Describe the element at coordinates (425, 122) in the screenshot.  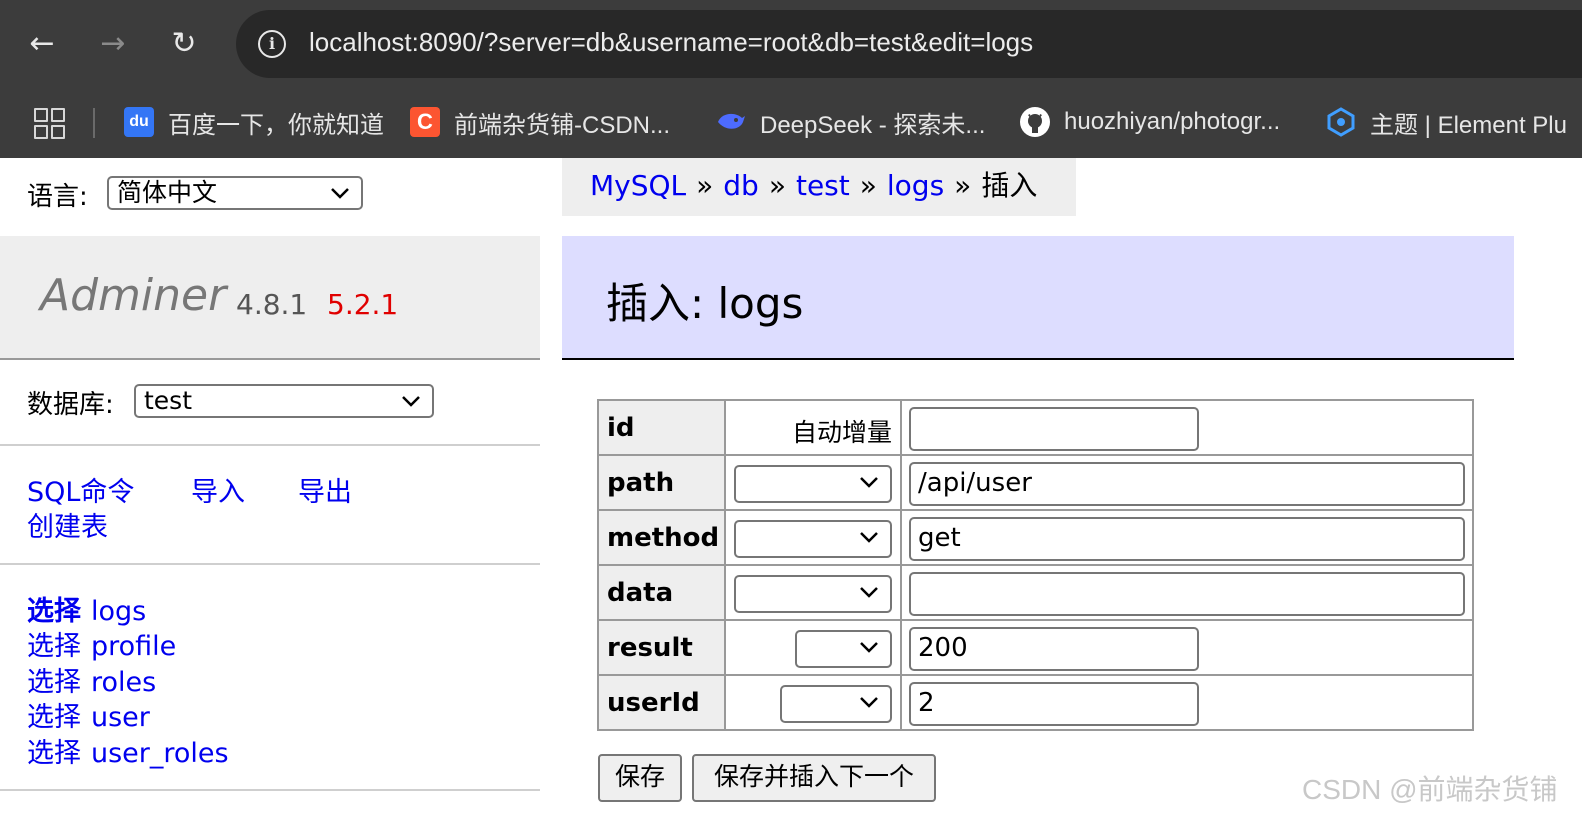
I see `csdn-icon: C` at that location.